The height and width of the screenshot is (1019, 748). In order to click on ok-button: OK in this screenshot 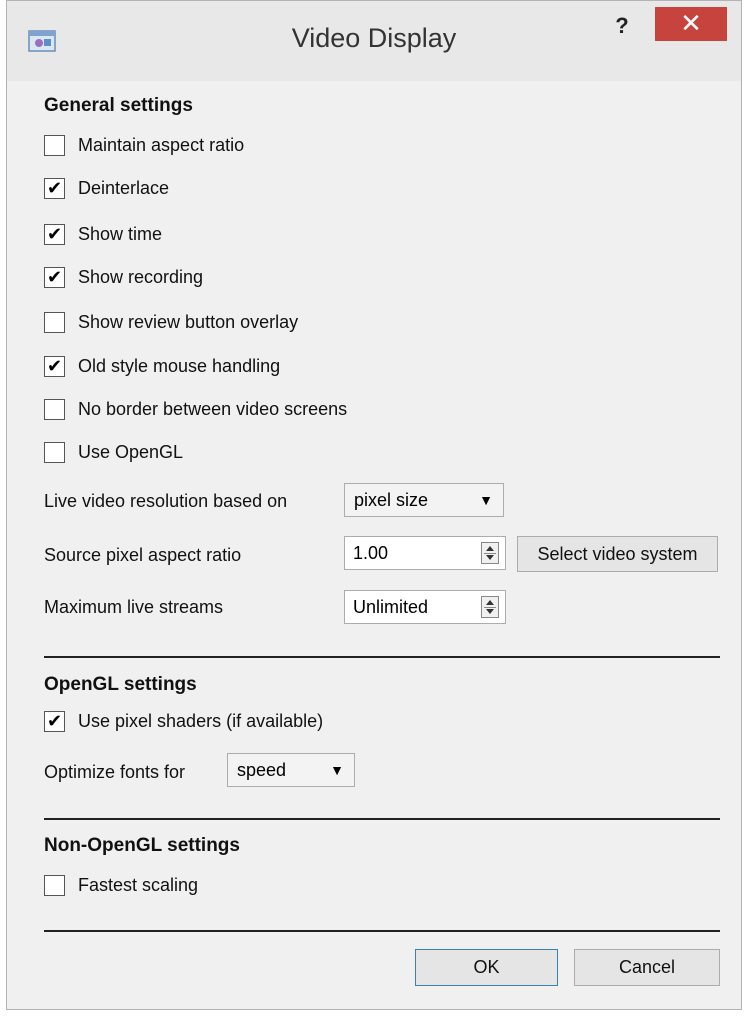, I will do `click(486, 967)`.